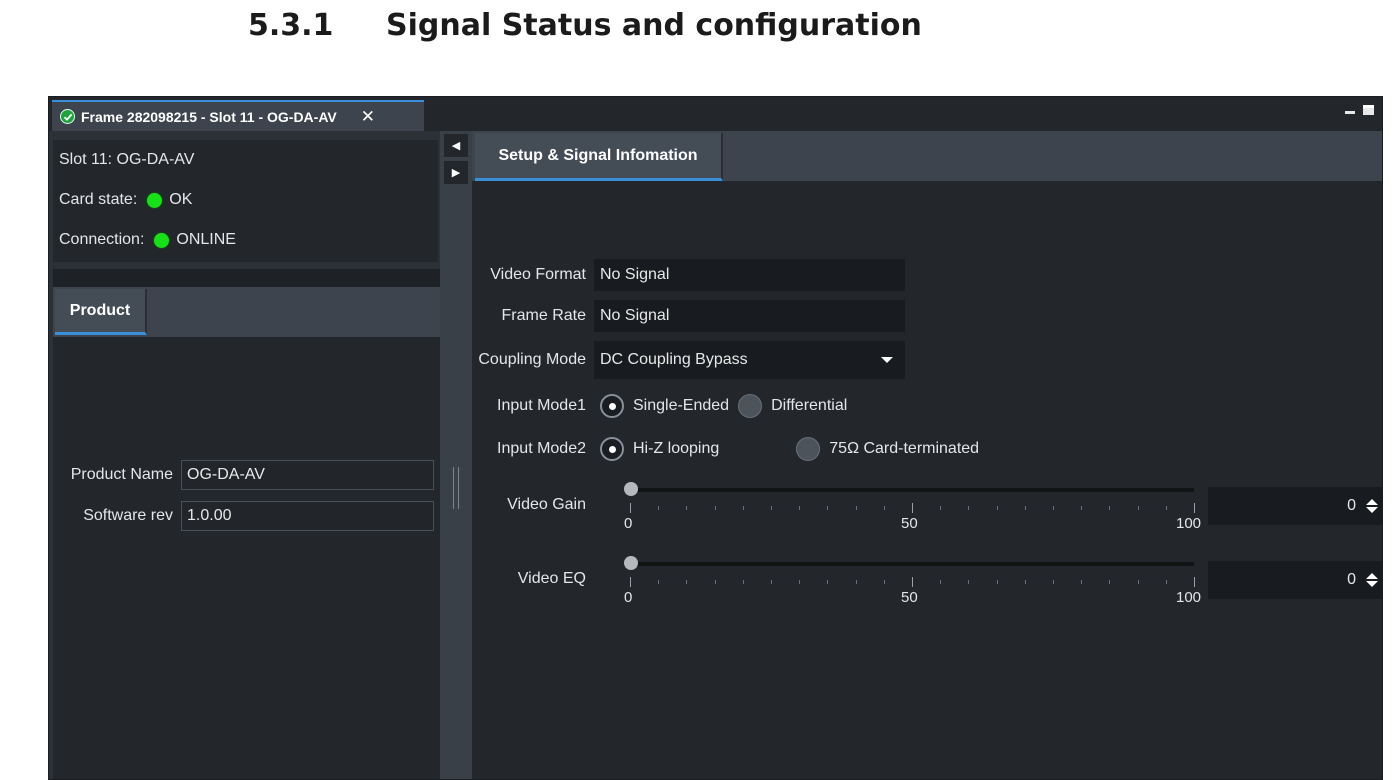 The width and height of the screenshot is (1400, 780). What do you see at coordinates (248, 160) in the screenshot?
I see `slot-row: Slot 11: OG-DA-AV` at bounding box center [248, 160].